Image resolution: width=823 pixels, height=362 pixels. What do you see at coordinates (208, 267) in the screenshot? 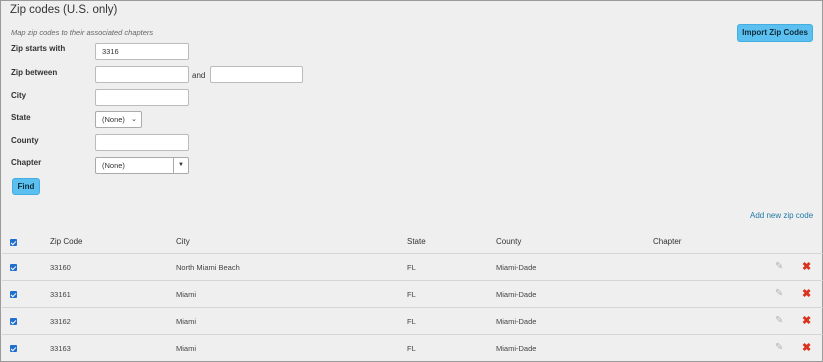
I see `cell-city: North Miami Beach` at bounding box center [208, 267].